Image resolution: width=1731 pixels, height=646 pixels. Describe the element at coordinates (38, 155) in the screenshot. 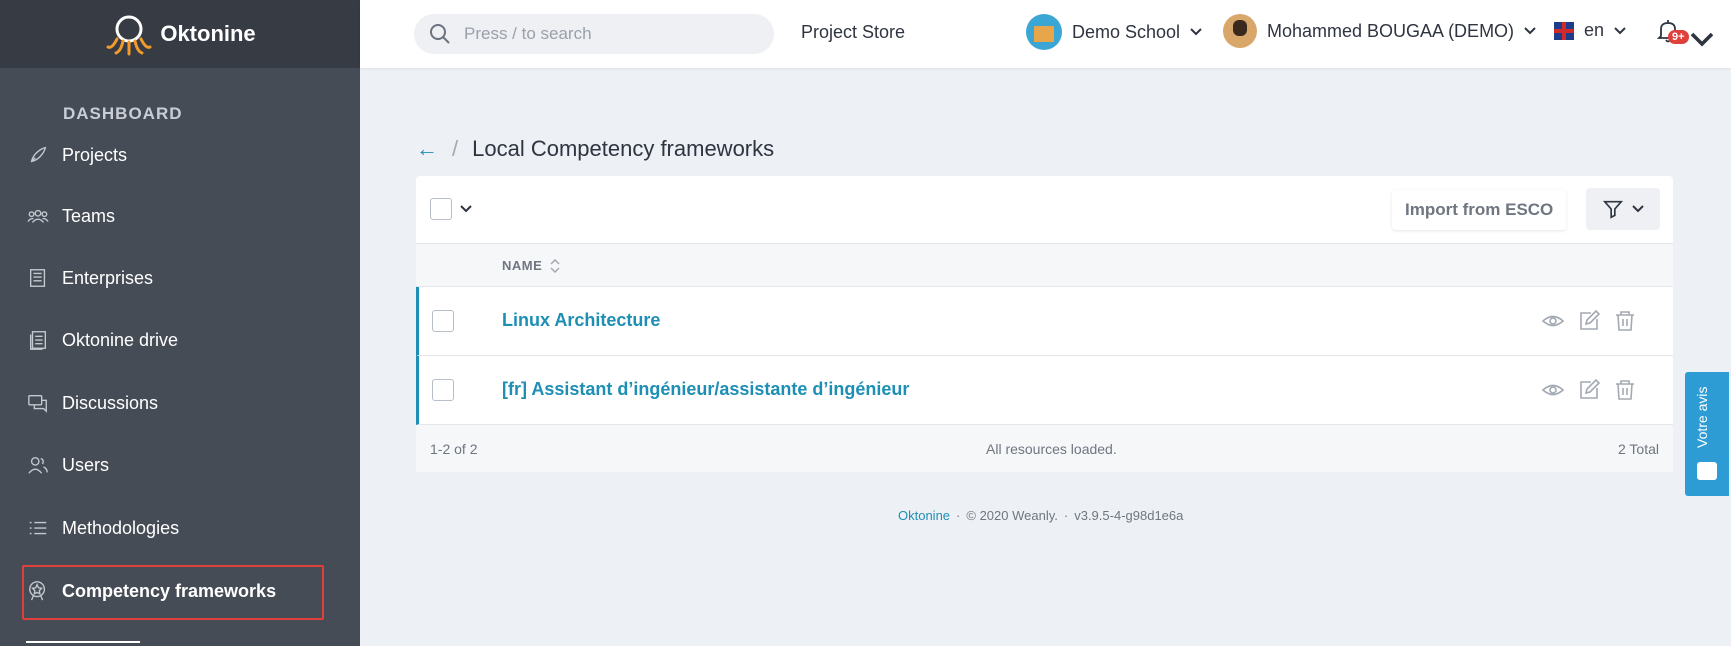

I see `rocket-icon` at that location.